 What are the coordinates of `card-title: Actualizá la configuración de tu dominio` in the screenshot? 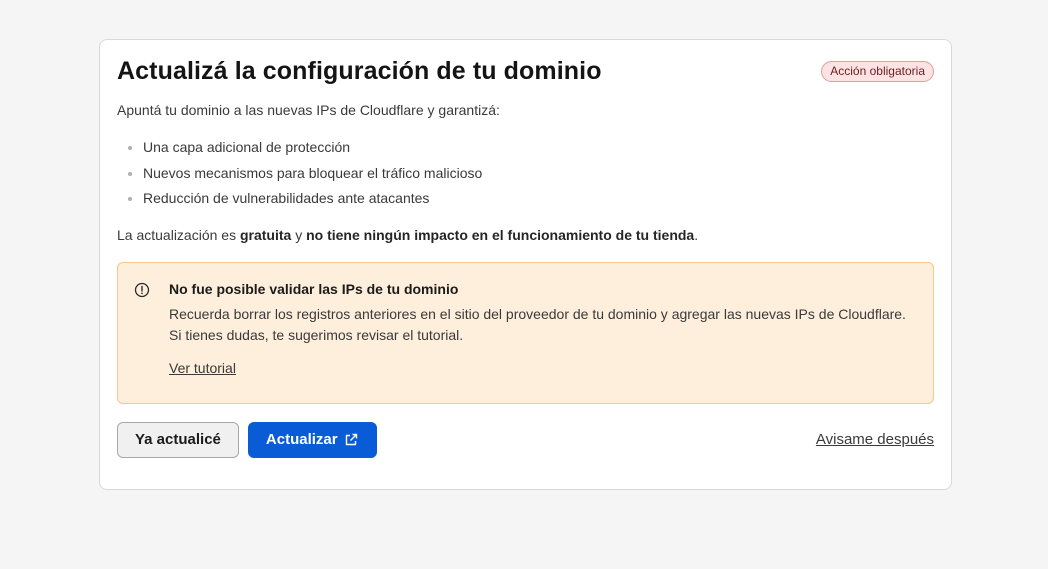 It's located at (359, 71).